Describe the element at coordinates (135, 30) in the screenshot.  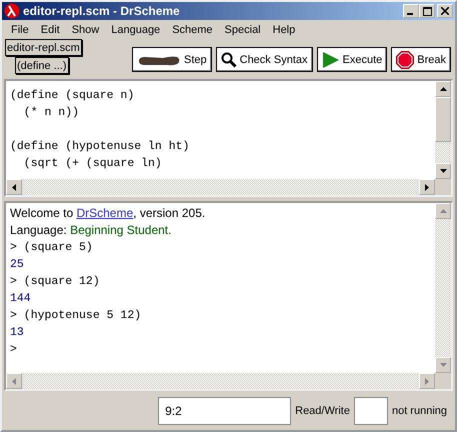
I see `menu-item: Language` at that location.